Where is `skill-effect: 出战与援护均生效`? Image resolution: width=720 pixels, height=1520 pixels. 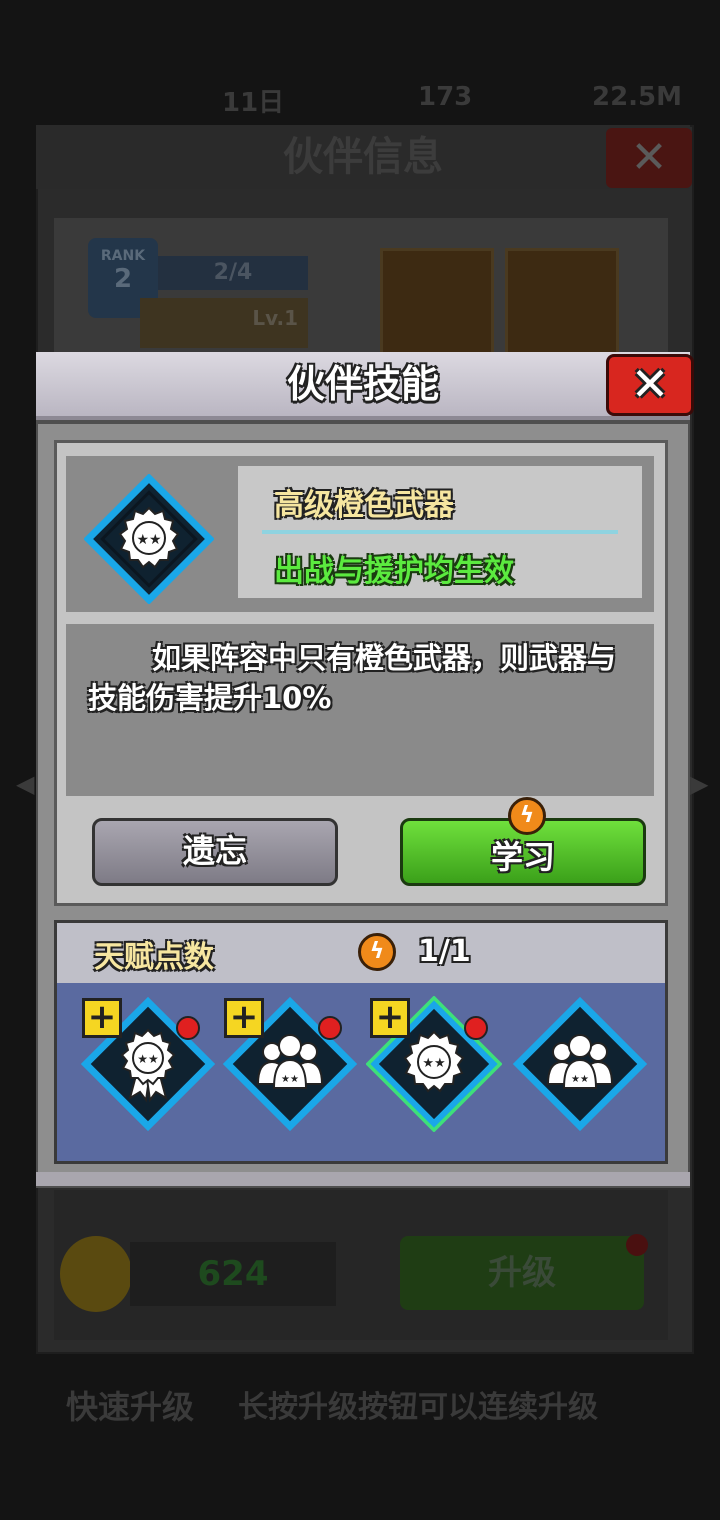 skill-effect: 出战与援护均生效 is located at coordinates (394, 571).